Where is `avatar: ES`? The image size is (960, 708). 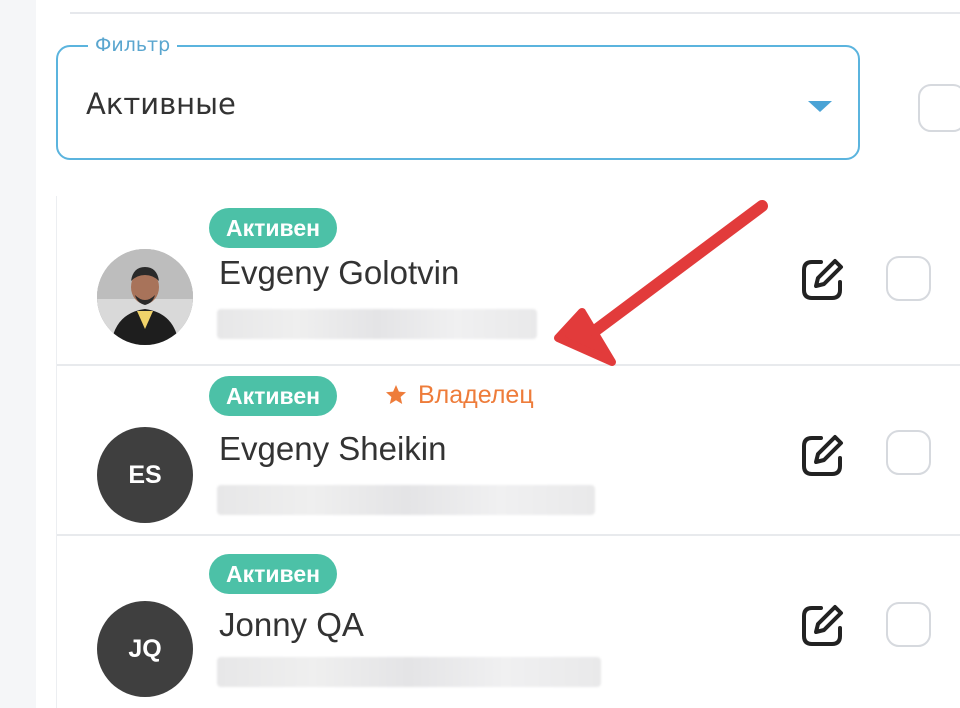
avatar: ES is located at coordinates (145, 475).